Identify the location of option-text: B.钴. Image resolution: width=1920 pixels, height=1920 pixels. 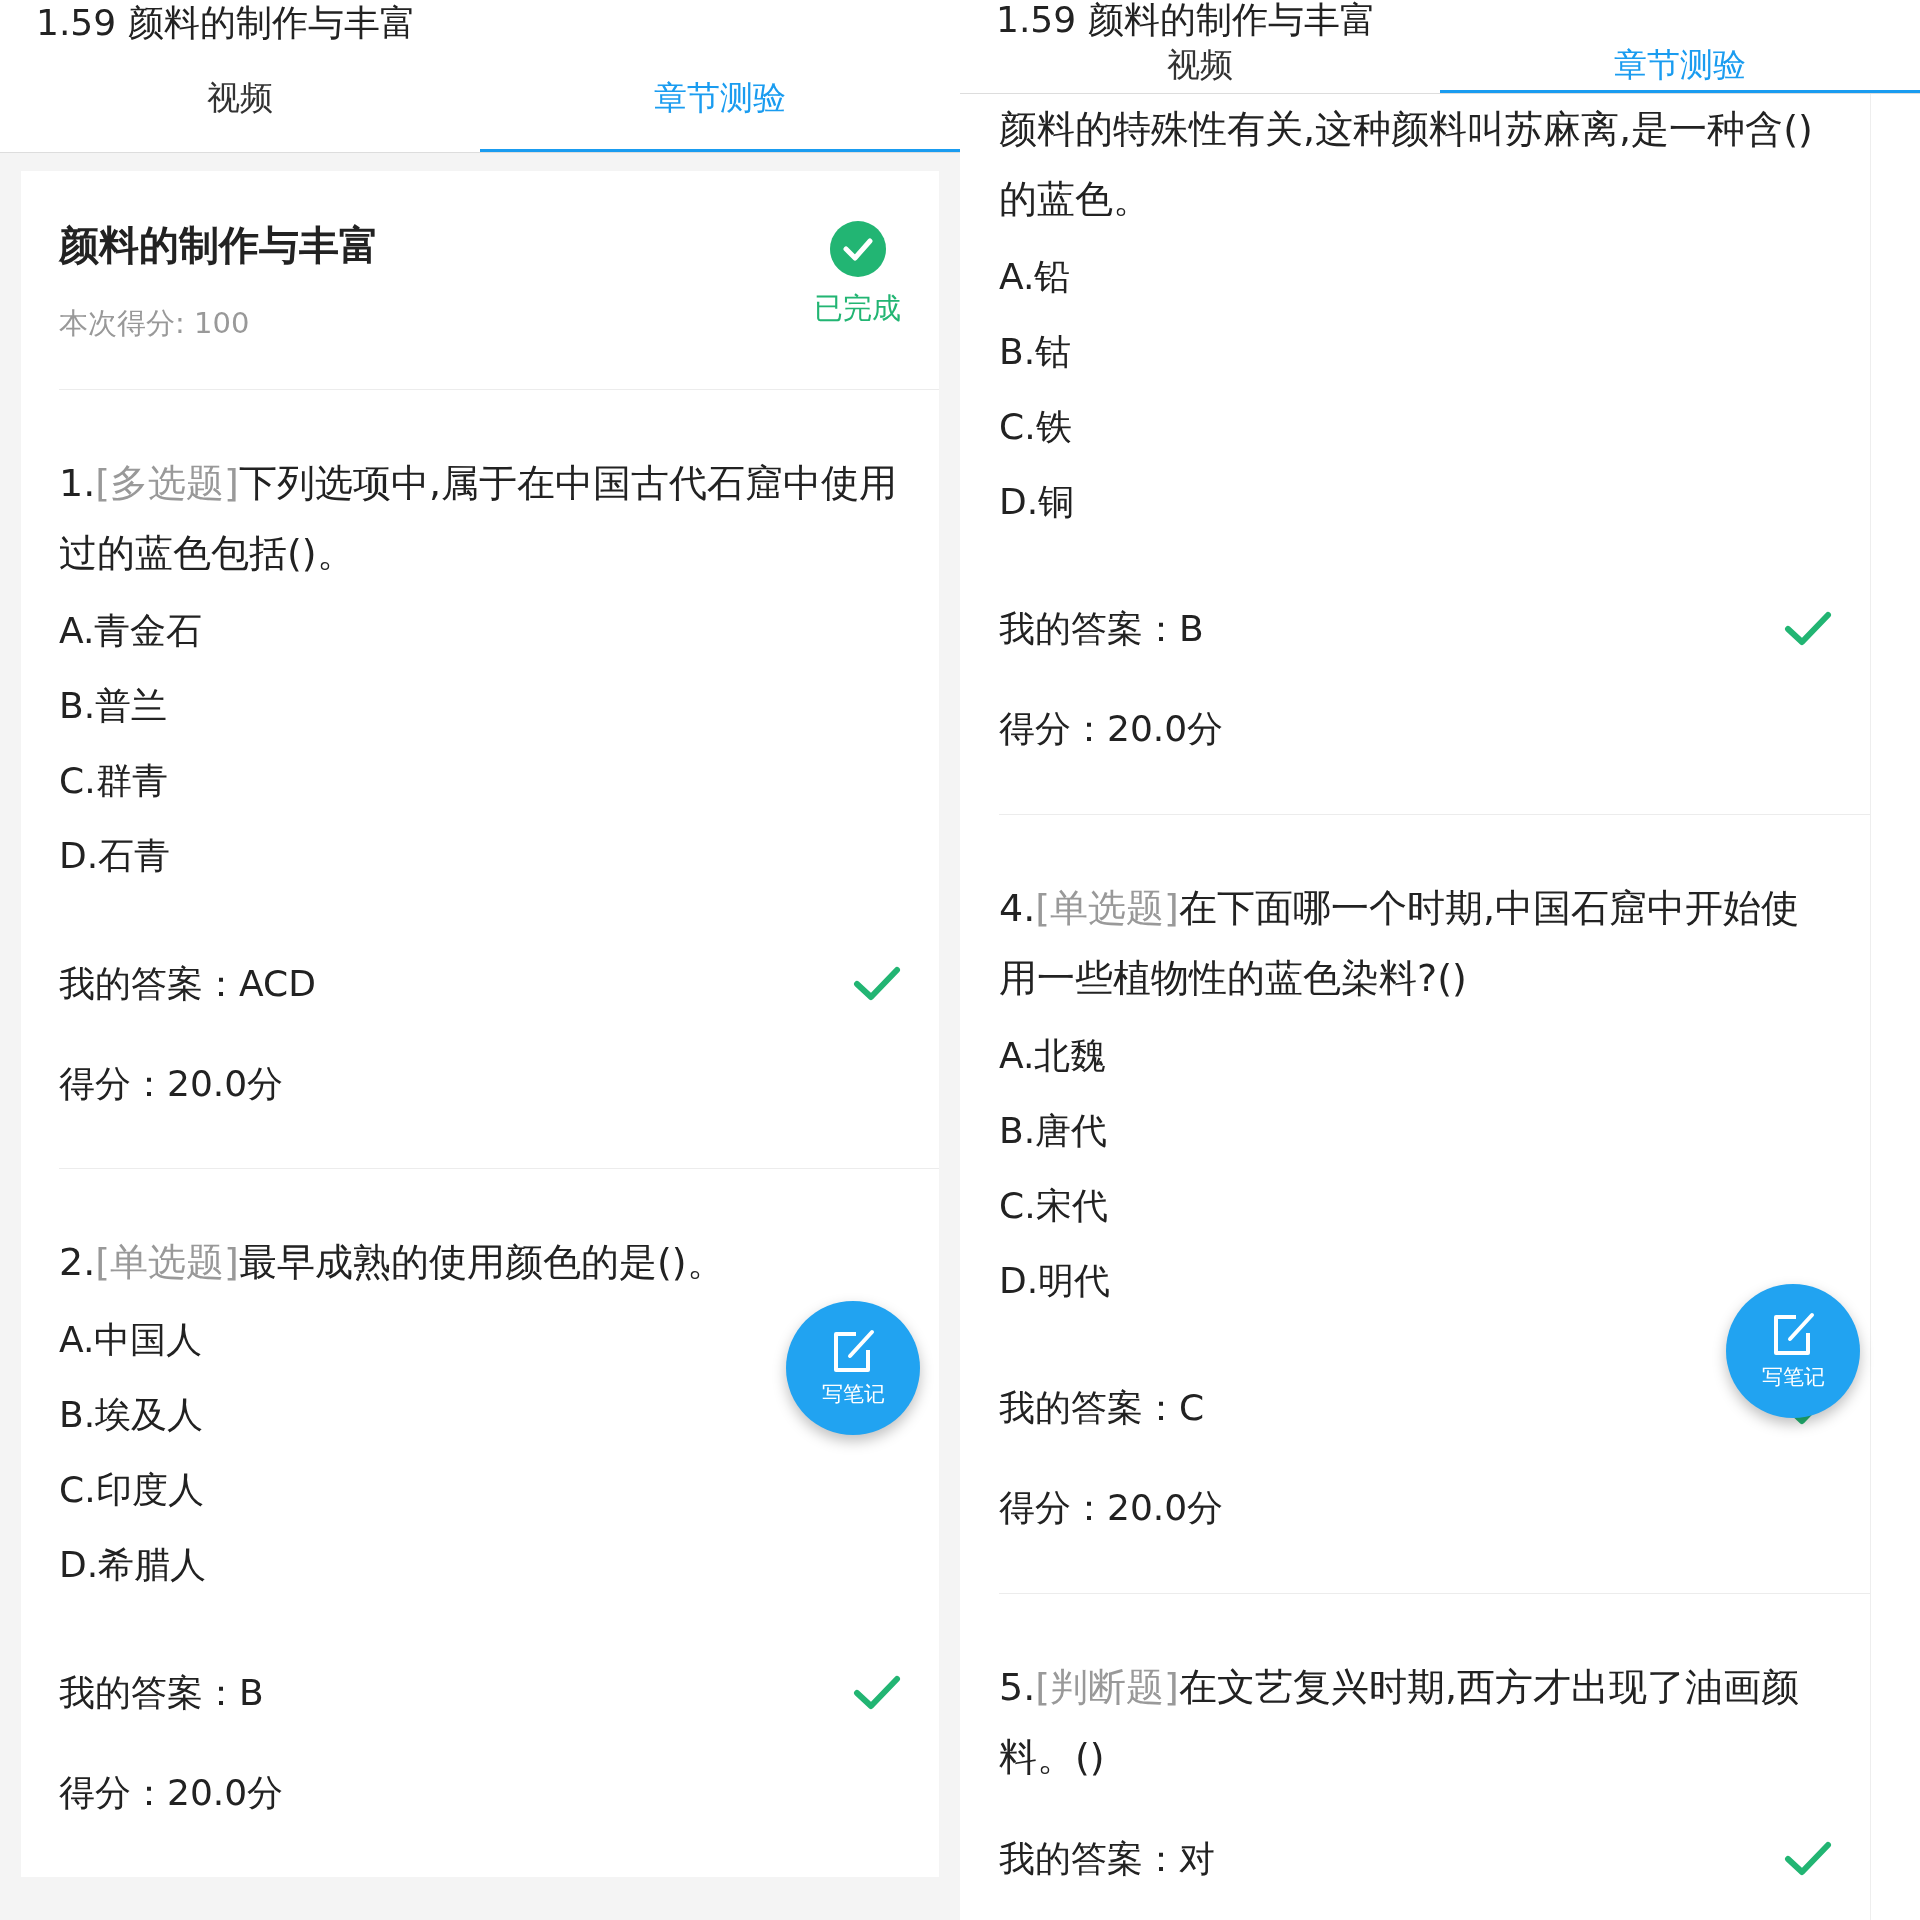
(1035, 351).